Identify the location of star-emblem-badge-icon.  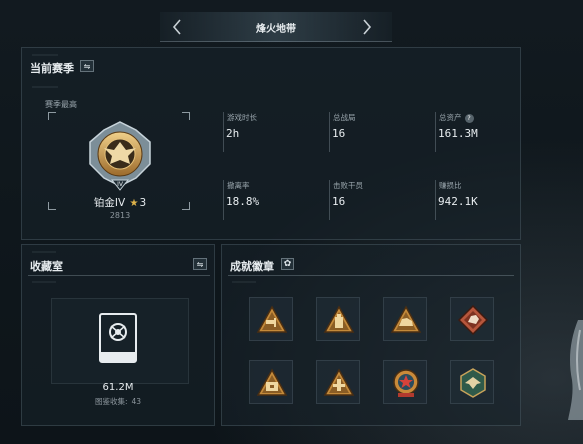
(406, 383).